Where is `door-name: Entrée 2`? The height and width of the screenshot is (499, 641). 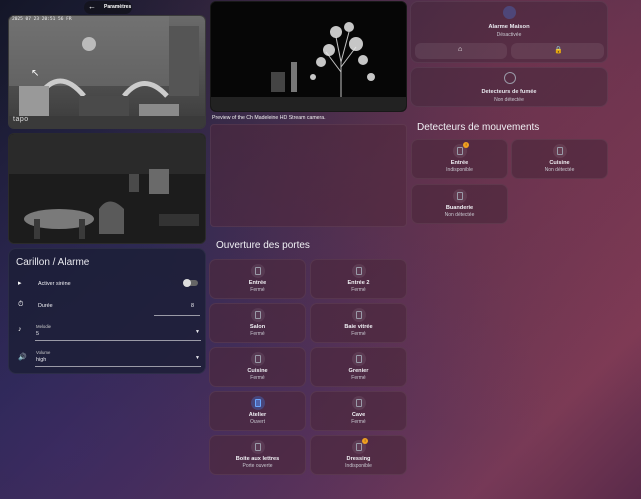
door-name: Entrée 2 is located at coordinates (358, 283).